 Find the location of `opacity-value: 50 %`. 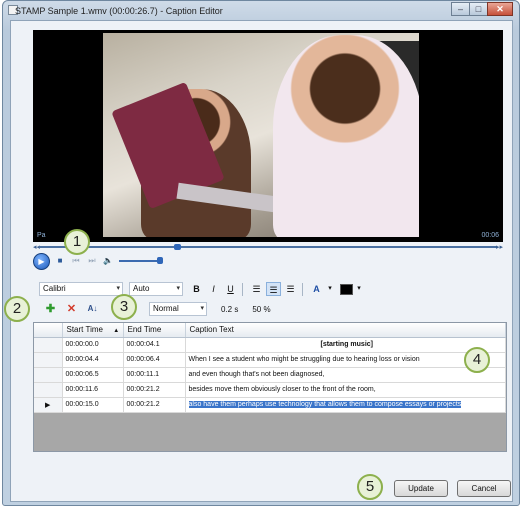

opacity-value: 50 % is located at coordinates (261, 309).